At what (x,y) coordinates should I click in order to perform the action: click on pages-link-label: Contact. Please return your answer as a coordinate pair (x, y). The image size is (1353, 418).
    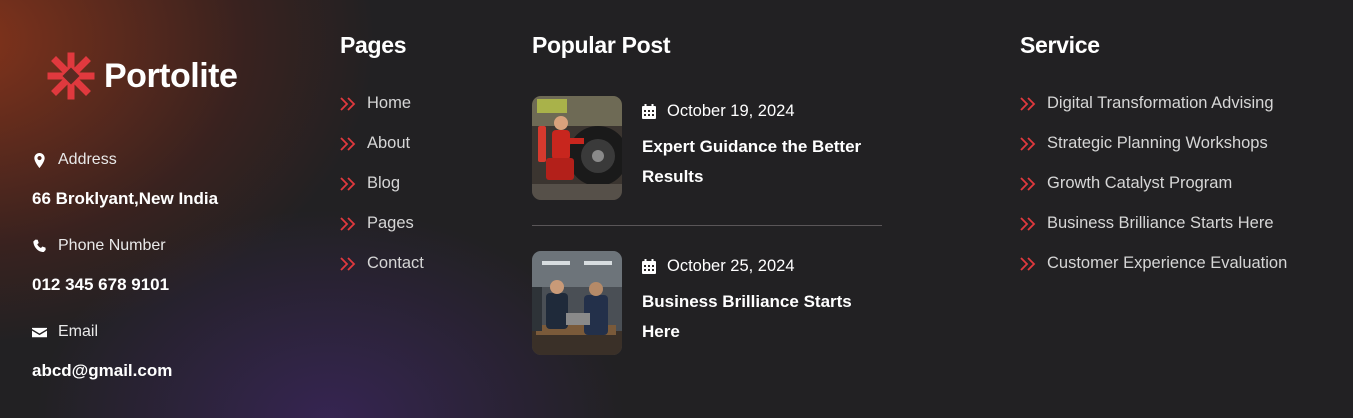
    Looking at the image, I should click on (395, 263).